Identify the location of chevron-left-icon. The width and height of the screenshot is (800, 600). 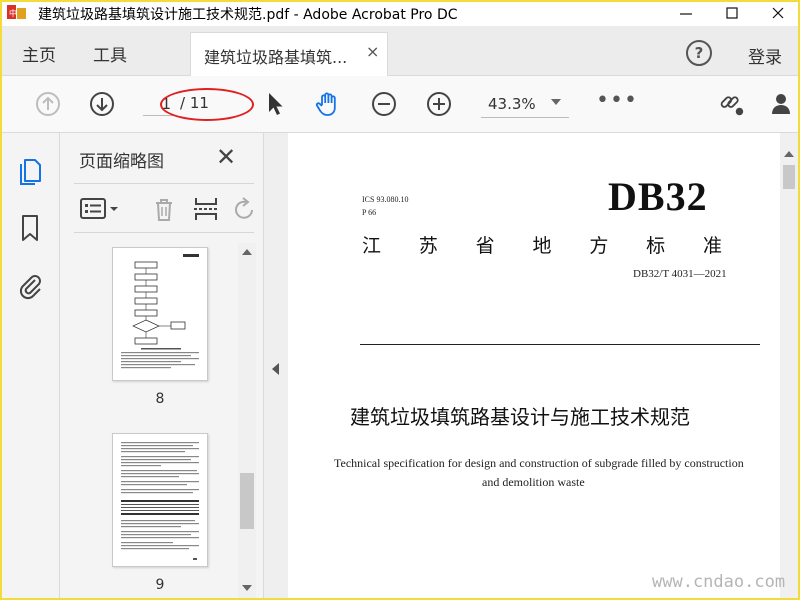
(275, 369).